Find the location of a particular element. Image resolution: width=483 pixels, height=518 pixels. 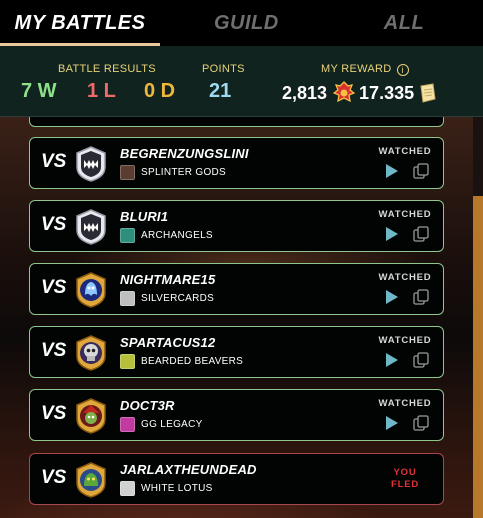

opponent-guild: GG LEGACY is located at coordinates (161, 424).